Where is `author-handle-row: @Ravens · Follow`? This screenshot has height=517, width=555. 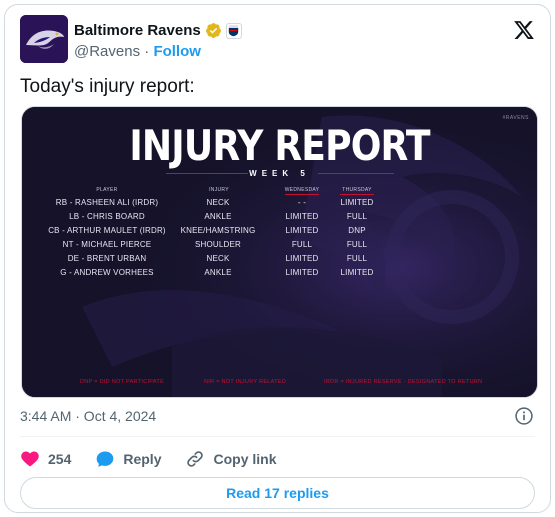
author-handle-row: @Ravens · Follow is located at coordinates (137, 51).